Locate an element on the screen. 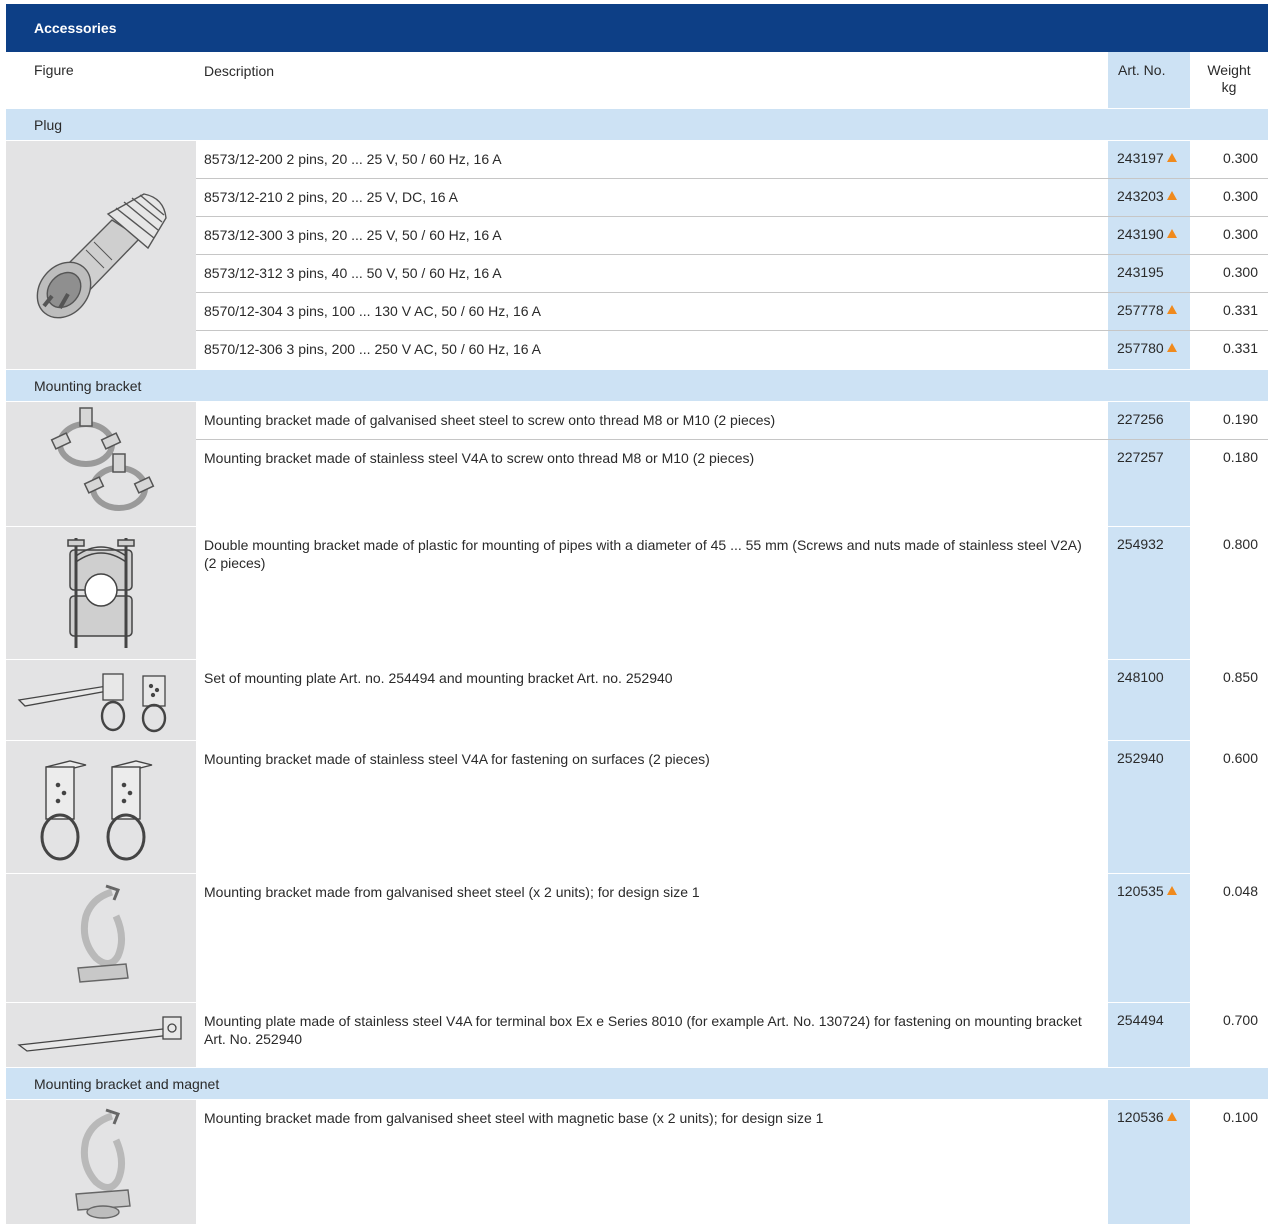  art-no-value: 243190 is located at coordinates (1140, 234).